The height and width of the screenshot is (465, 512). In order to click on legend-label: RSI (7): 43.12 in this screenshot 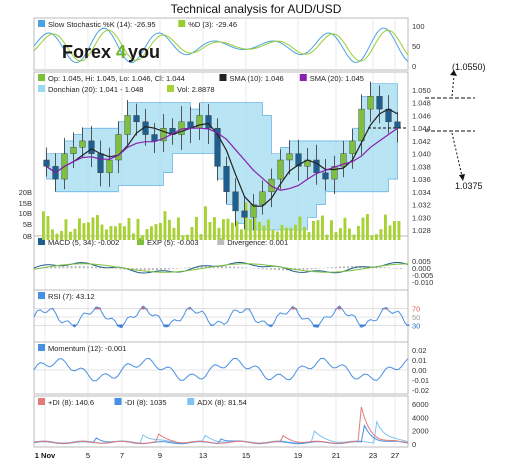, I will do `click(71, 296)`.